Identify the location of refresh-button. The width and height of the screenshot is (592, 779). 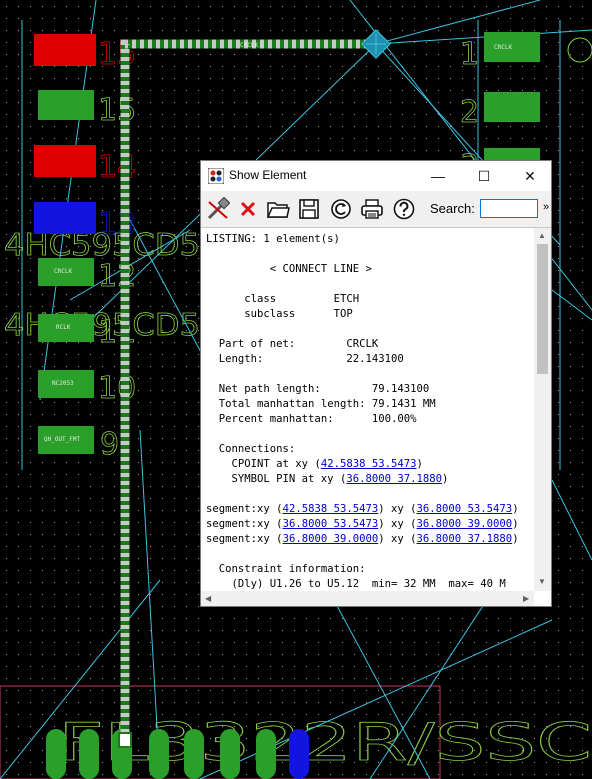
(341, 209).